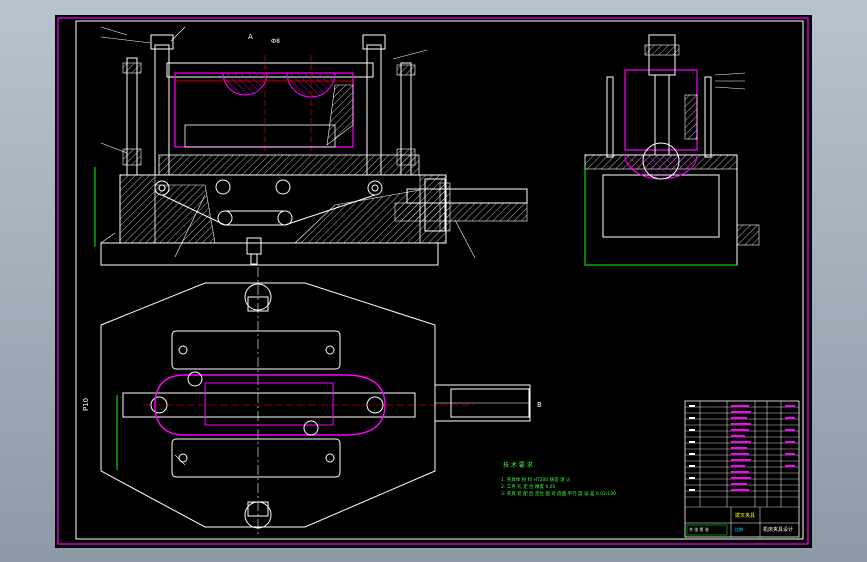  Describe the element at coordinates (518, 465) in the screenshot. I see `notes-heading: 技 术 要 求` at that location.